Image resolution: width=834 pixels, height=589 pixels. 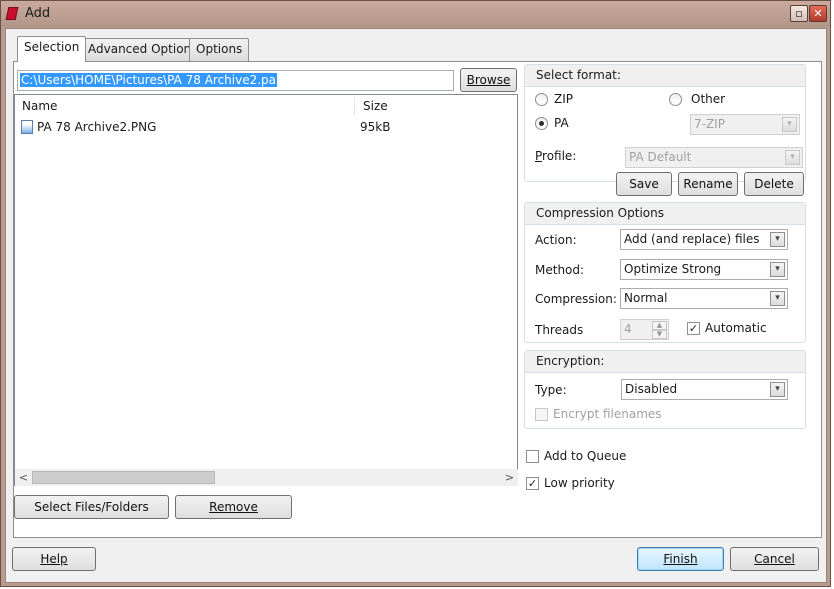 I want to click on browse-button: Browse, so click(x=488, y=80).